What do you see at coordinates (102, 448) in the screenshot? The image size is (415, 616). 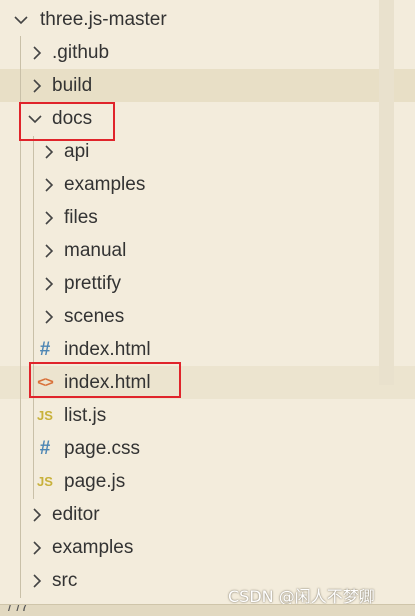 I see `tree-item-label: page.css` at bounding box center [102, 448].